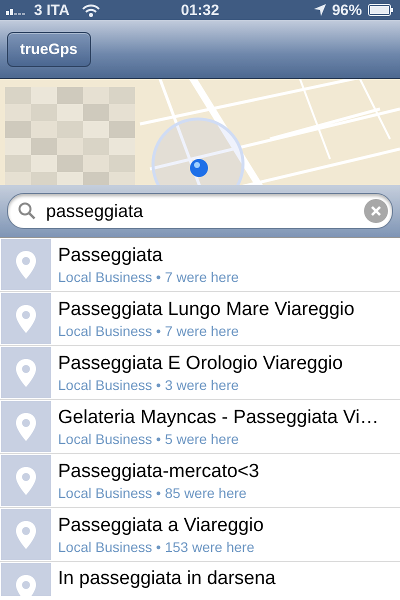 This screenshot has height=600, width=400. What do you see at coordinates (167, 579) in the screenshot?
I see `place-name: In passeggiata in darsena` at bounding box center [167, 579].